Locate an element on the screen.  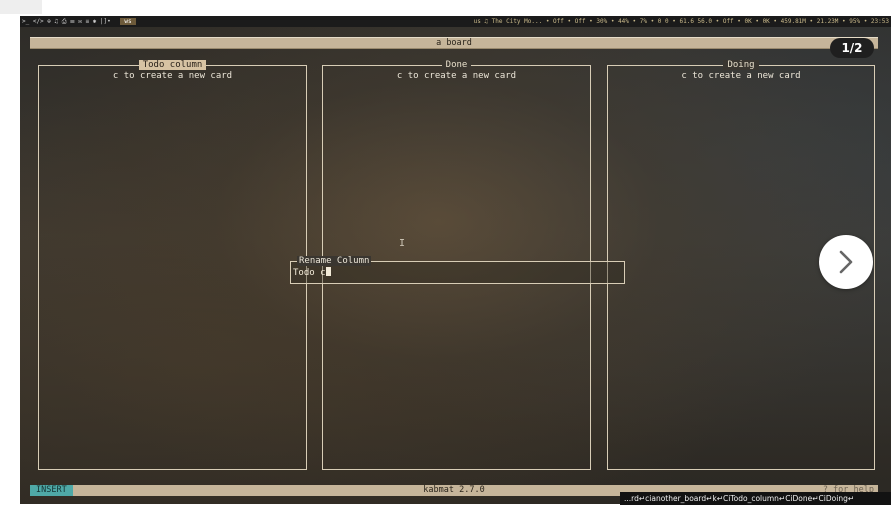
next-page-button is located at coordinates (846, 262).